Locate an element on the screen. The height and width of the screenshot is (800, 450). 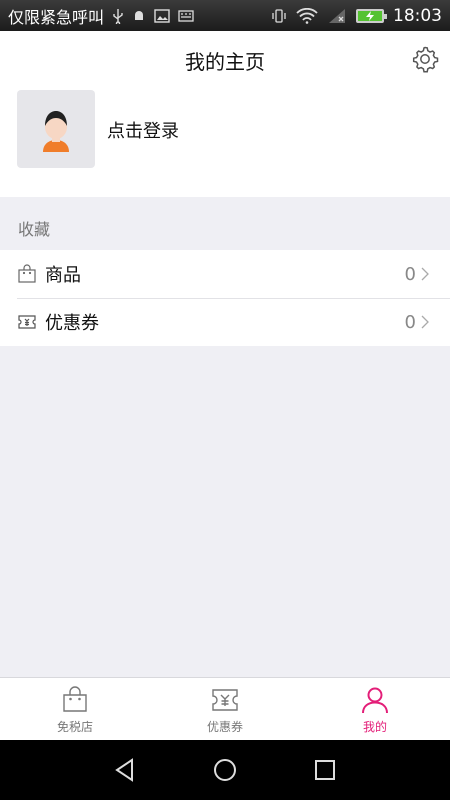
system-navigation-bar is located at coordinates (225, 770).